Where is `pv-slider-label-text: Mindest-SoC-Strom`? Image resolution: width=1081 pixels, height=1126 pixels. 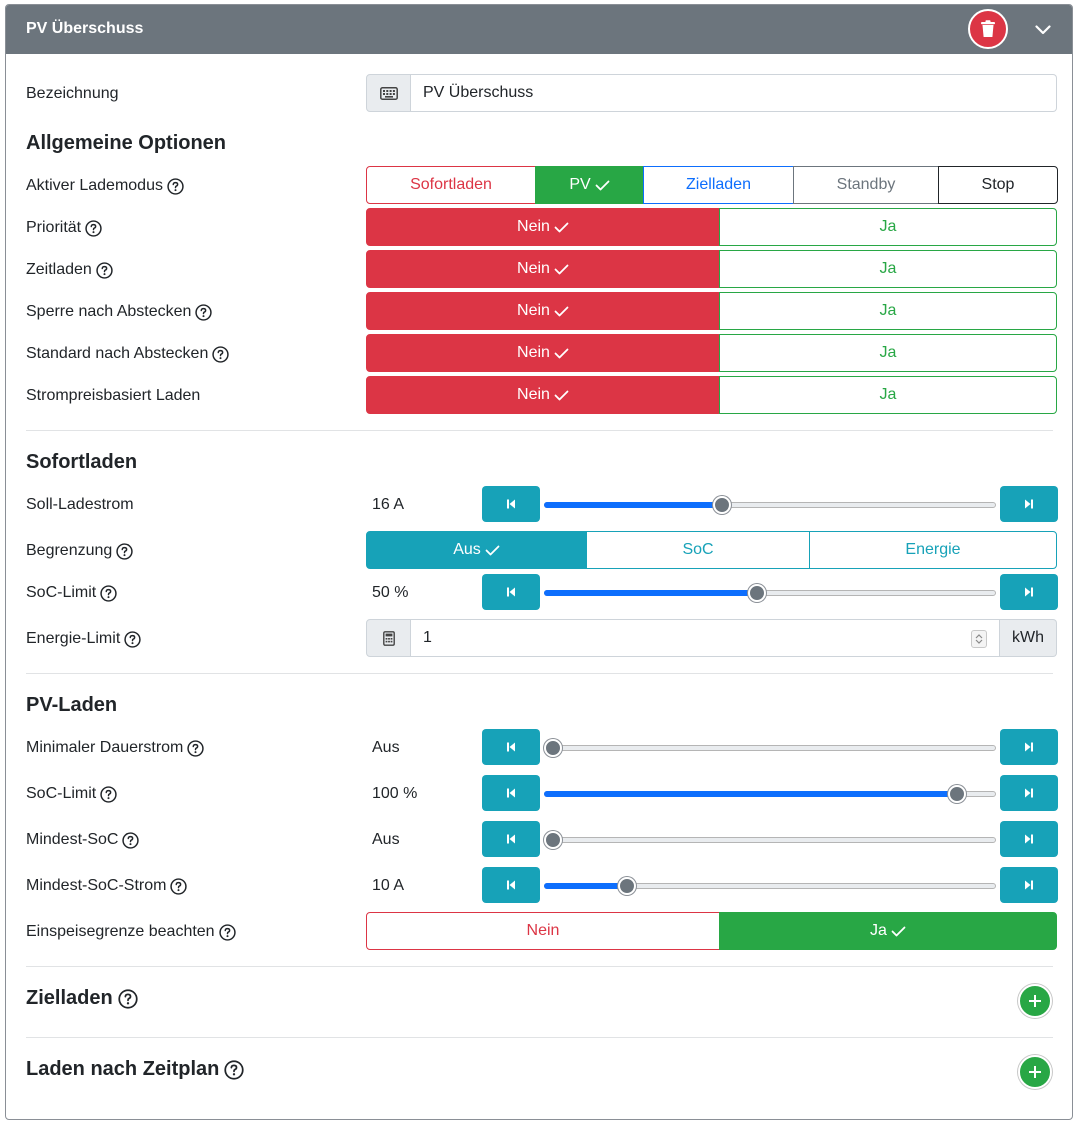
pv-slider-label-text: Mindest-SoC-Strom is located at coordinates (96, 885).